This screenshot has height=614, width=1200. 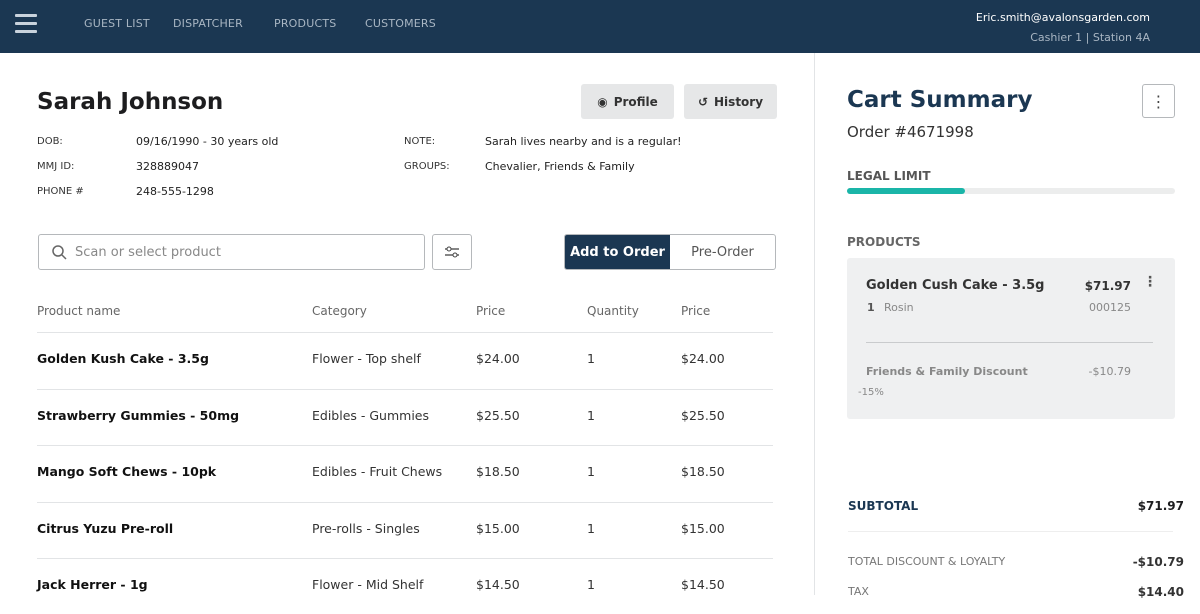 What do you see at coordinates (366, 528) in the screenshot?
I see `cell-category: Pre-rolls - Singles` at bounding box center [366, 528].